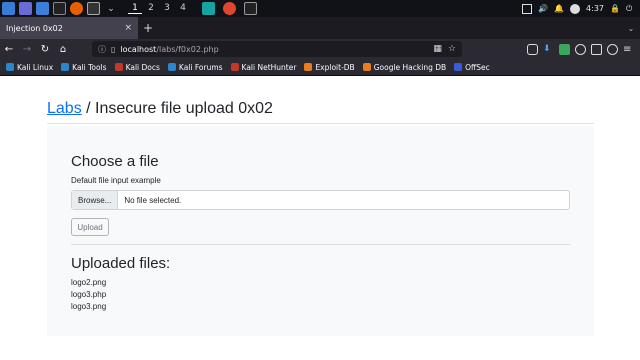 This screenshot has height=360, width=640. What do you see at coordinates (27, 49) in the screenshot?
I see `forward-icon: →` at bounding box center [27, 49].